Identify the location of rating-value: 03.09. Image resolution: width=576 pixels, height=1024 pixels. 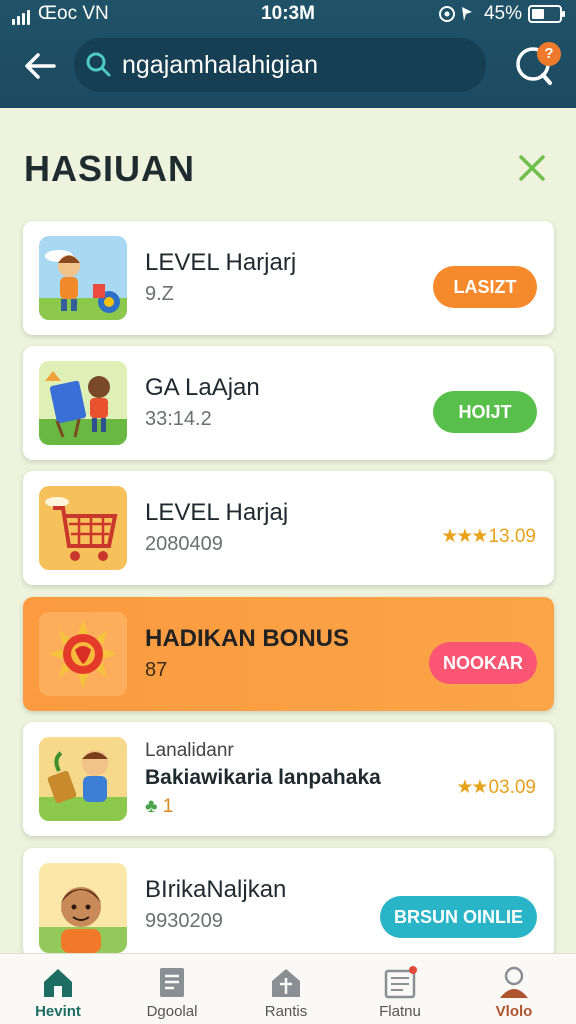
(512, 787).